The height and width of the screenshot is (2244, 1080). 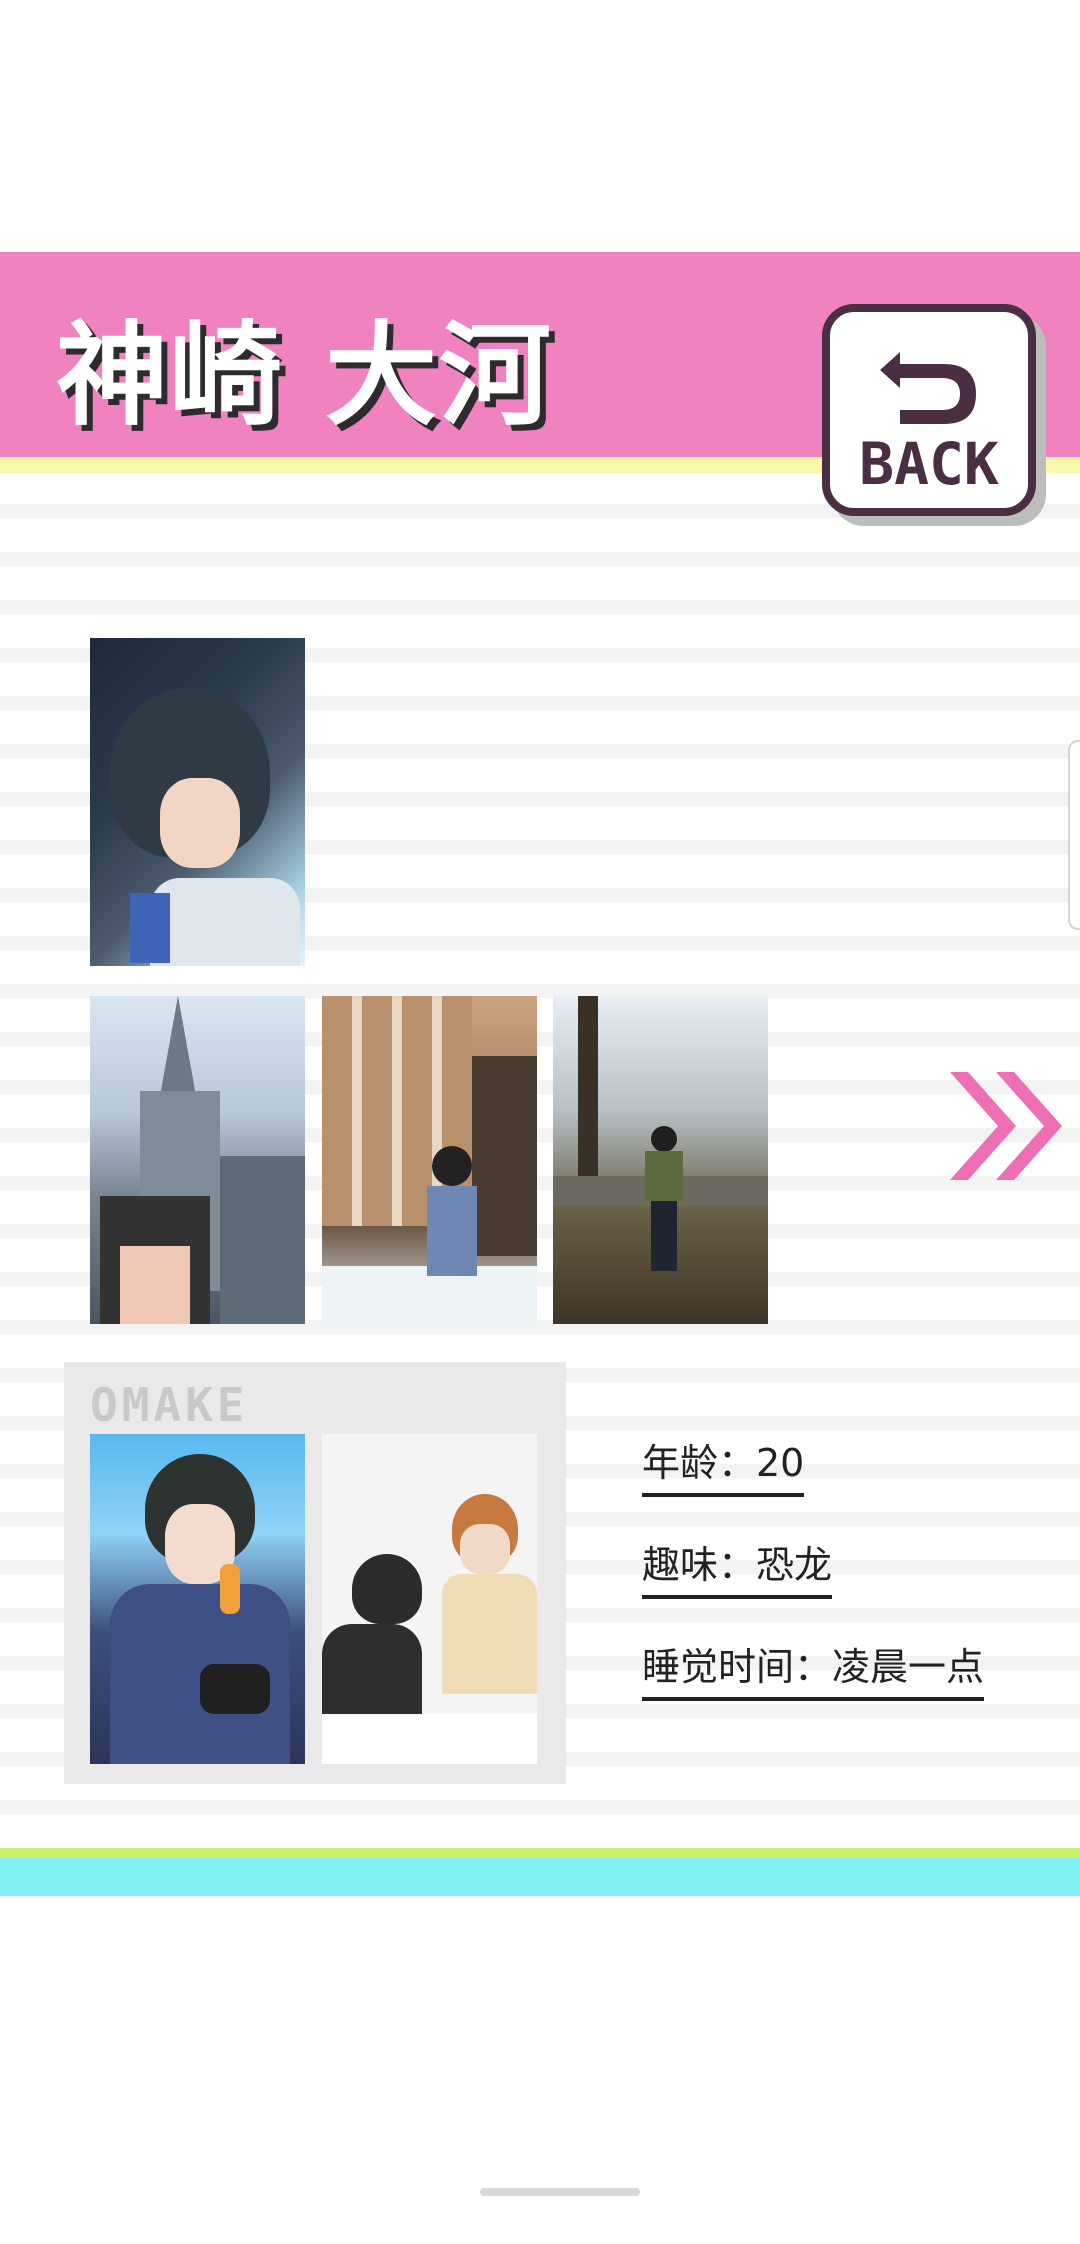 I want to click on gallery-photo-building, so click(x=429, y=1160).